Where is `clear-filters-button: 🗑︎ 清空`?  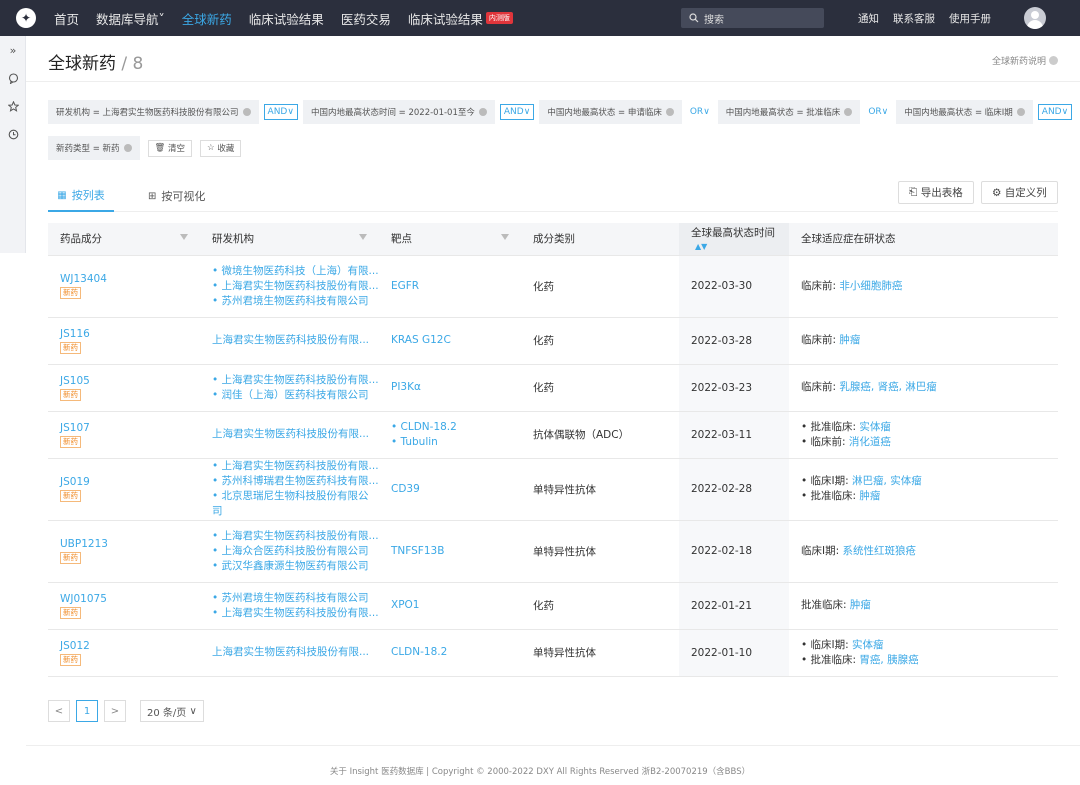
clear-filters-button: 🗑︎ 清空 is located at coordinates (170, 148).